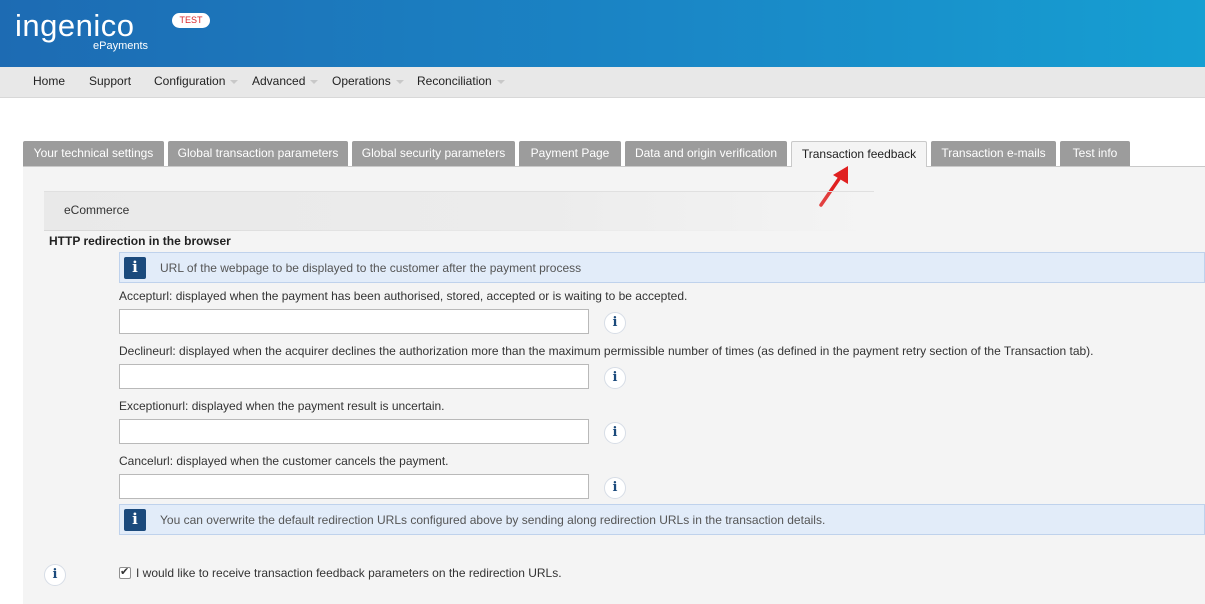  Describe the element at coordinates (459, 210) in the screenshot. I see `section-header` at that location.